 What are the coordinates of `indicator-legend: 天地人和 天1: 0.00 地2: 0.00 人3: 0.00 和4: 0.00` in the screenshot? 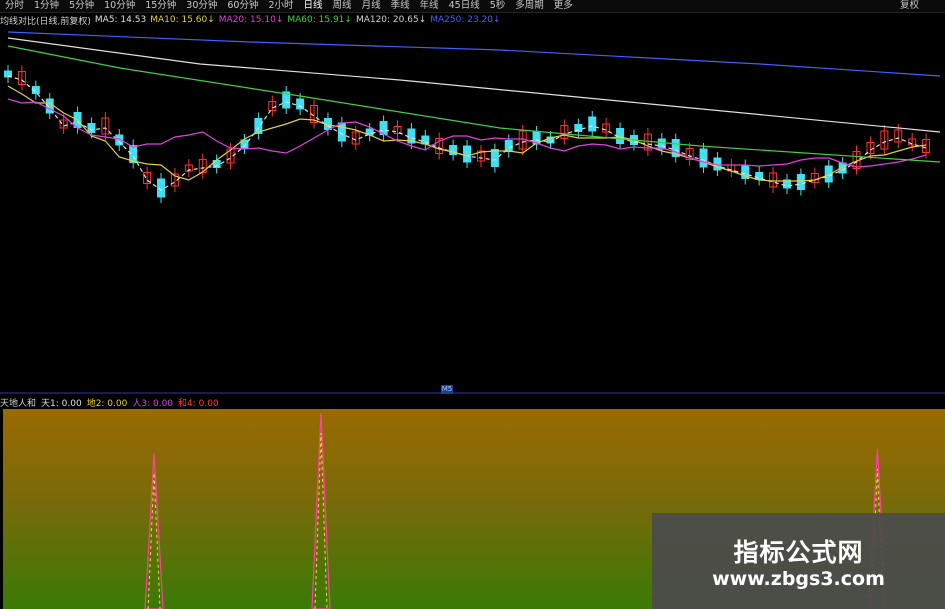 It's located at (112, 402).